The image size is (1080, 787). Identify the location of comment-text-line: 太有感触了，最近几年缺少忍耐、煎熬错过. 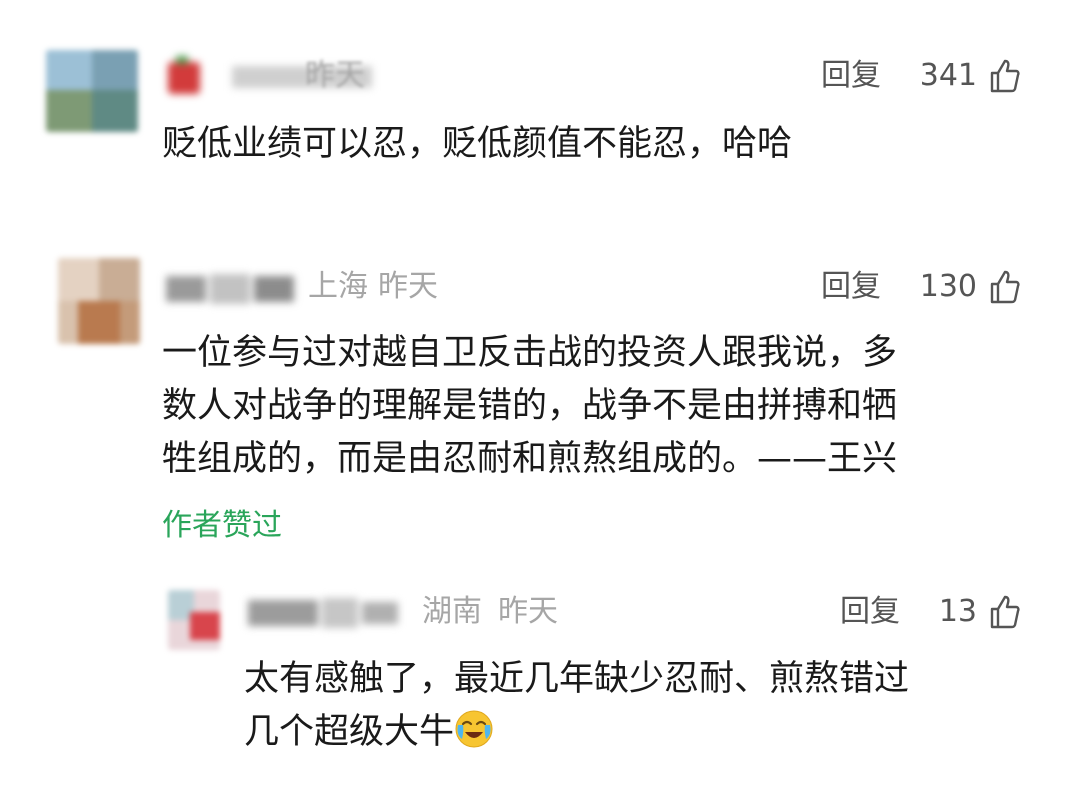
(577, 679).